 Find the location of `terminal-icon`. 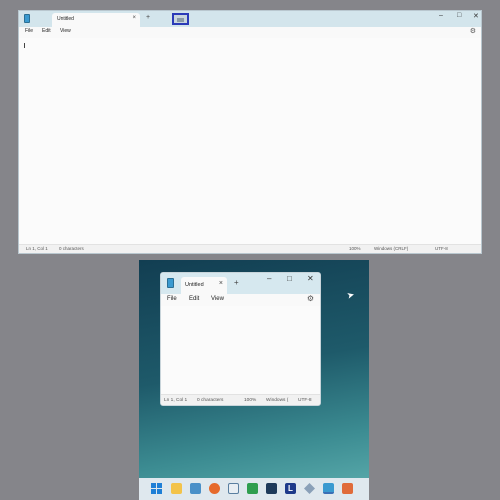

terminal-icon is located at coordinates (271, 488).